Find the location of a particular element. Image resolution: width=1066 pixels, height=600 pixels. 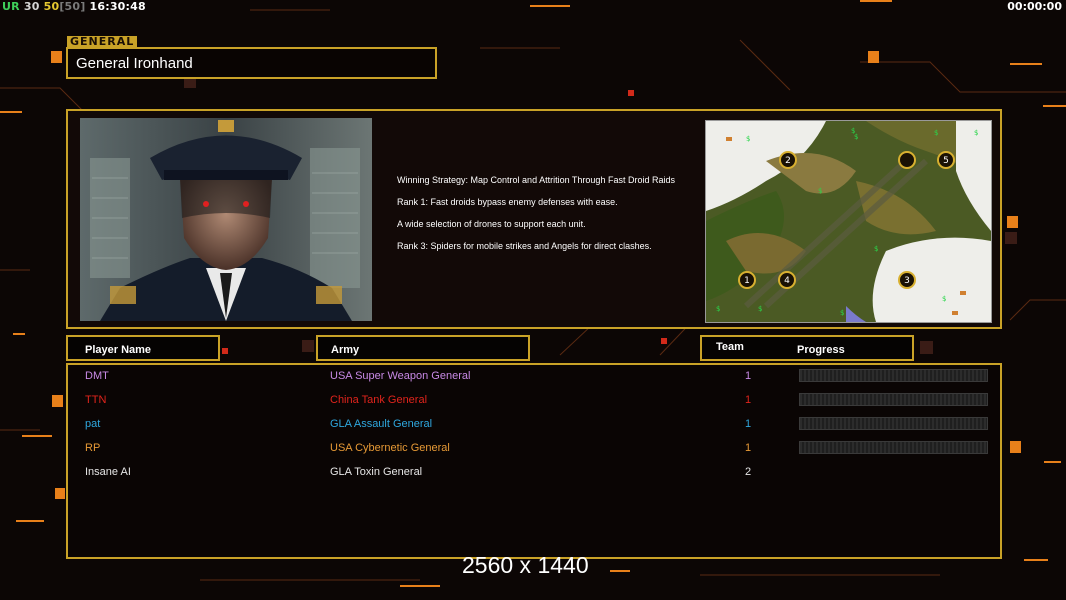

general-name: General Ironhand is located at coordinates (134, 63).